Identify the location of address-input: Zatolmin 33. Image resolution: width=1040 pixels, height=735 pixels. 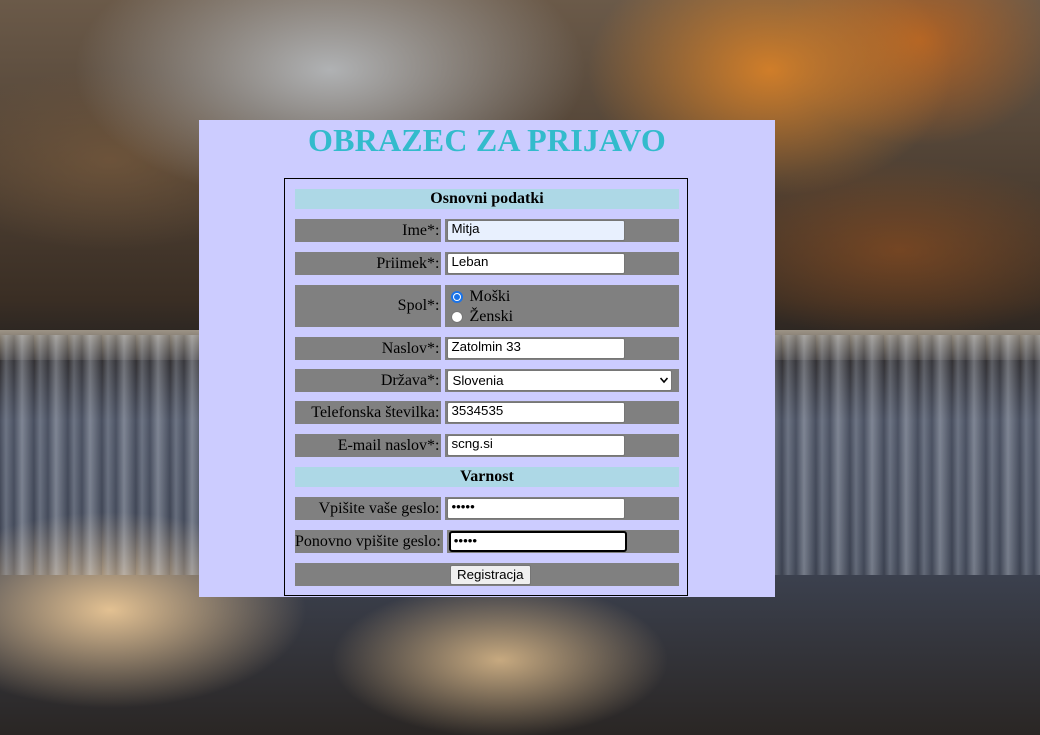
(536, 348).